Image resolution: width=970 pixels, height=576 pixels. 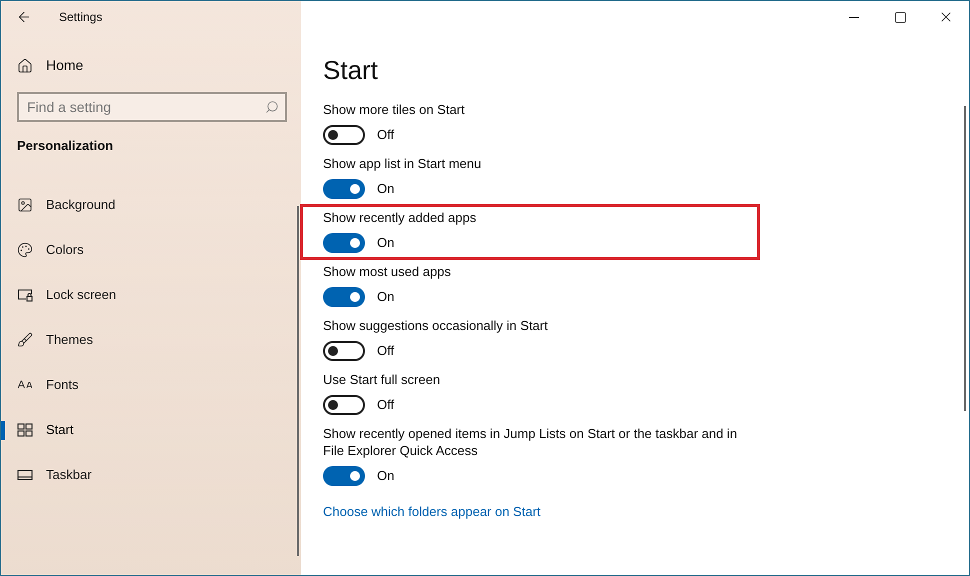 What do you see at coordinates (25, 205) in the screenshot?
I see `picture-icon` at bounding box center [25, 205].